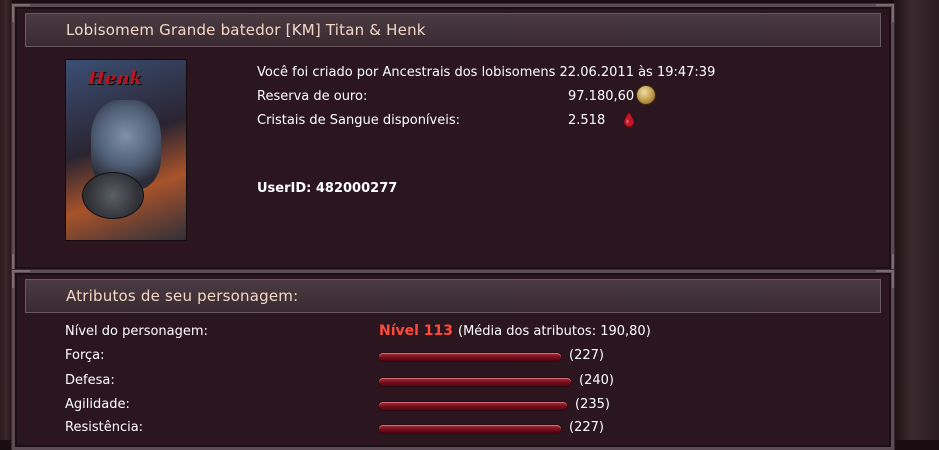 Image resolution: width=939 pixels, height=450 pixels. I want to click on attributes-title: Atributos de seu personagem:, so click(182, 296).